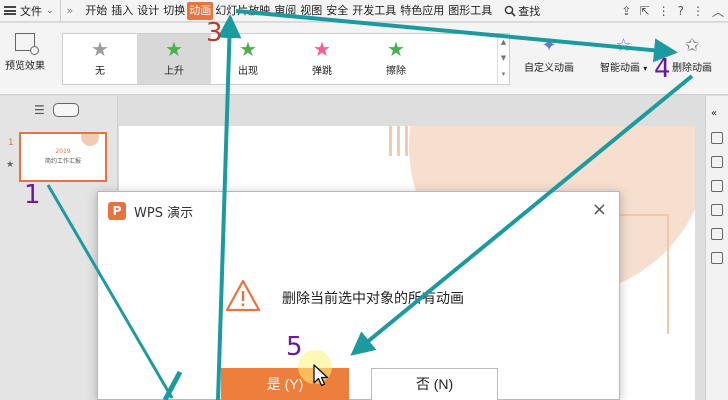 This screenshot has width=728, height=400. I want to click on animation-wipe: ★ 擦除, so click(396, 59).